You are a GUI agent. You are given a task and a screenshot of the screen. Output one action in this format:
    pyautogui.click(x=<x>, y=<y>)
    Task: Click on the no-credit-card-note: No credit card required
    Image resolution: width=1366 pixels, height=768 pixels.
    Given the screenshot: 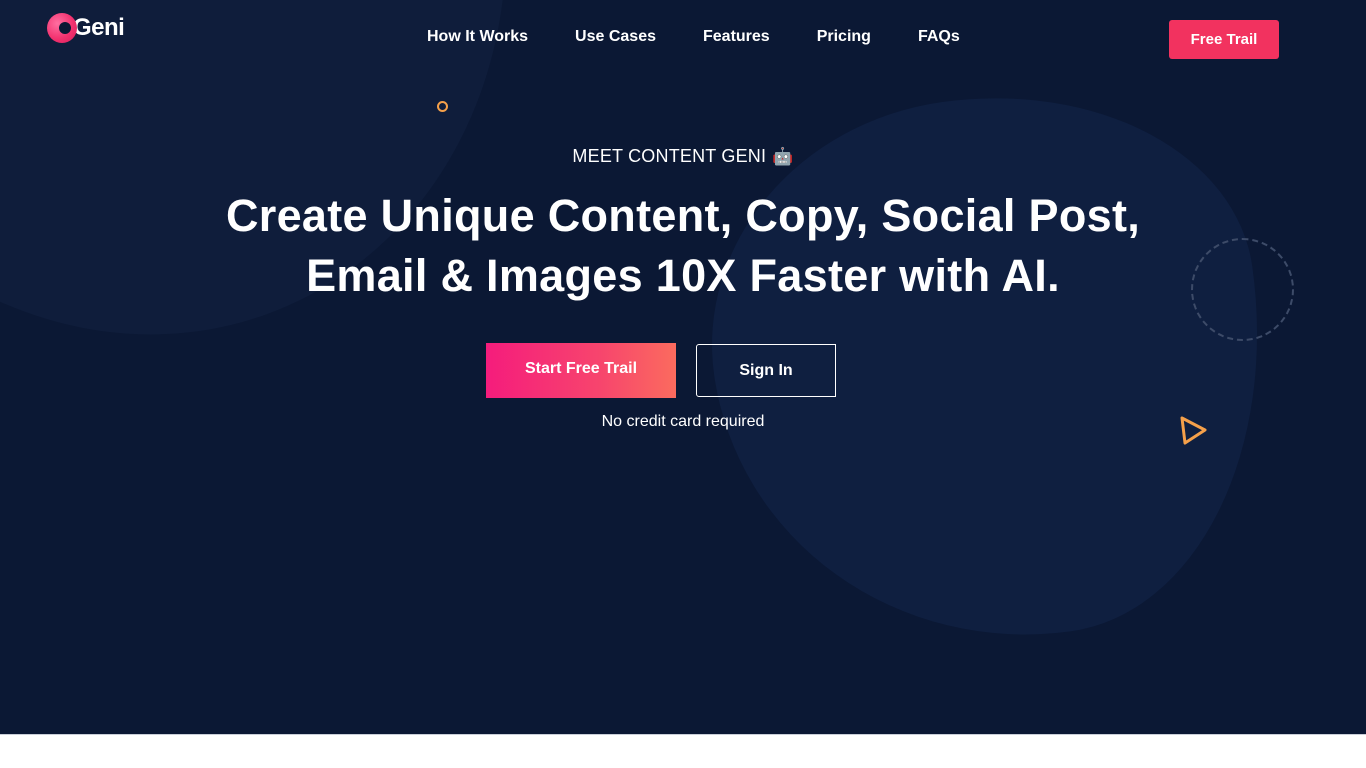 What is the action you would take?
    pyautogui.click(x=683, y=421)
    